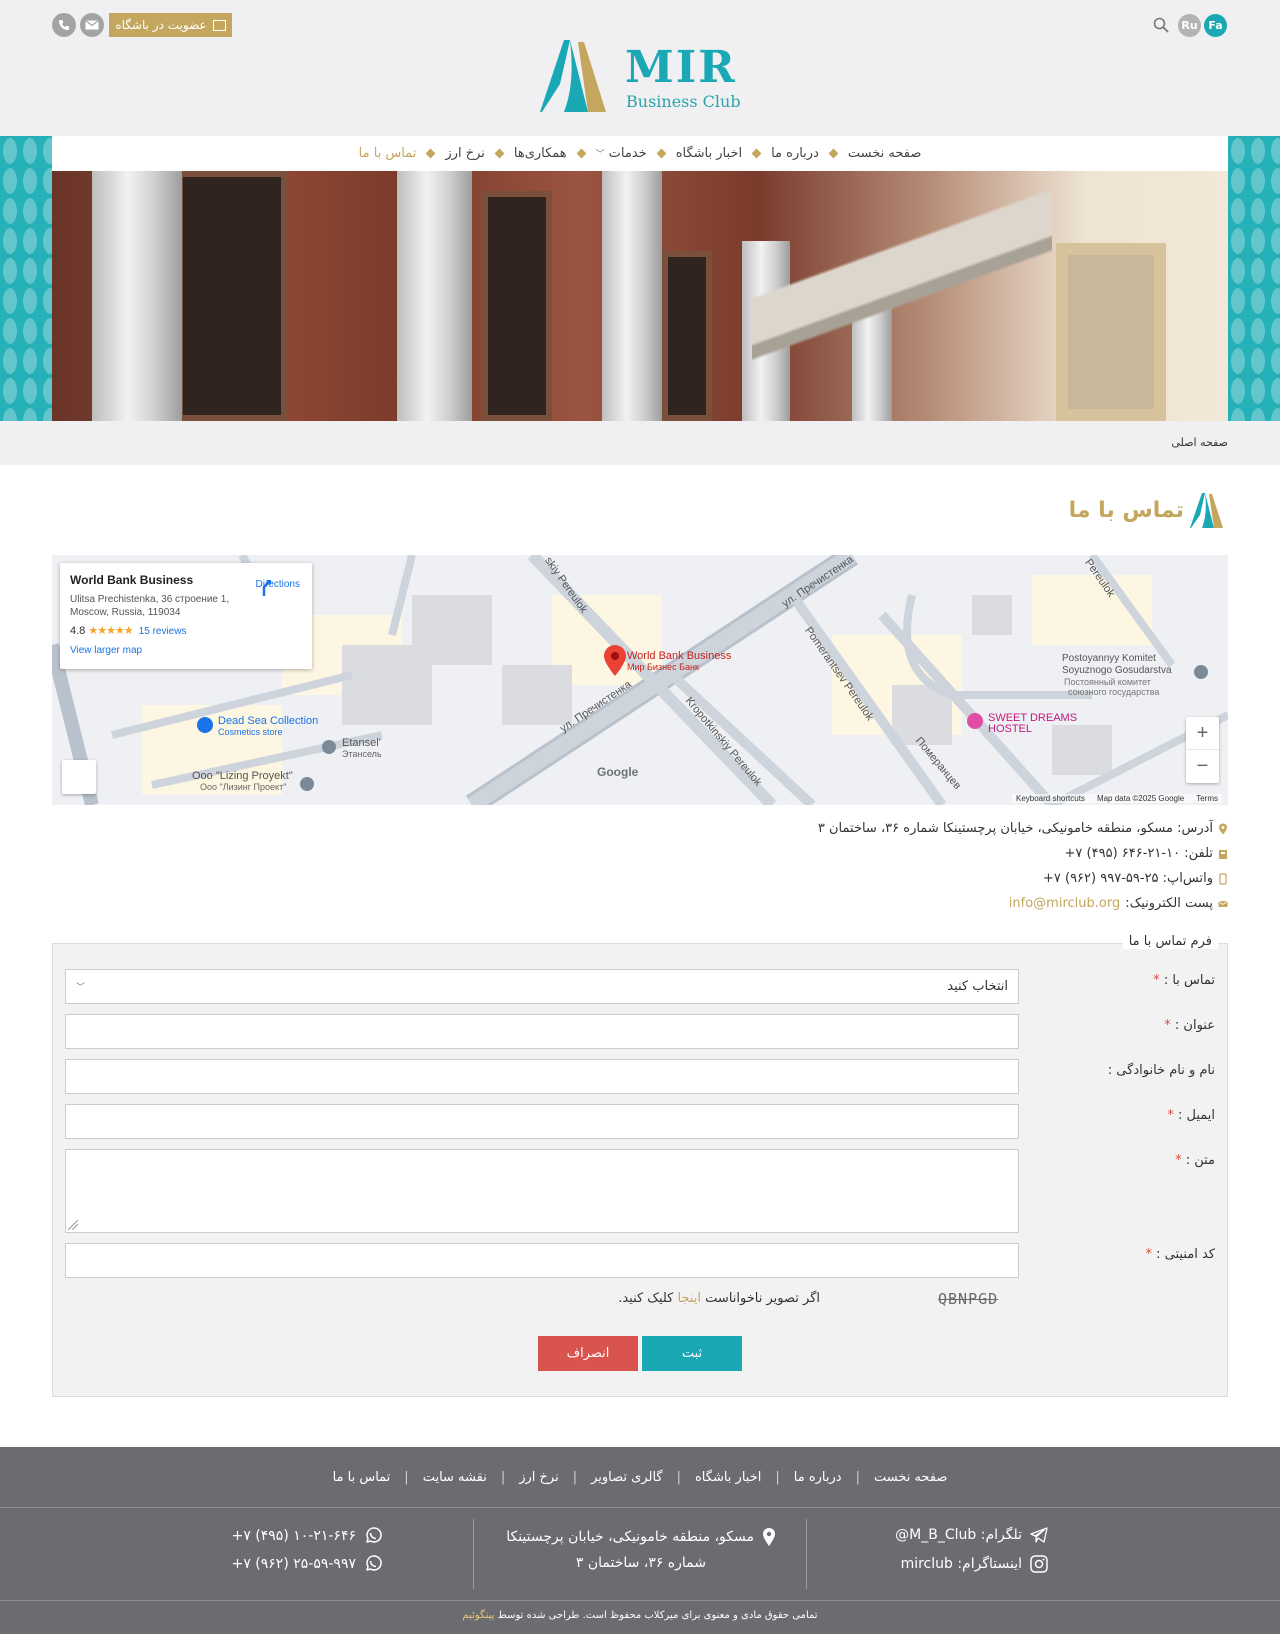 Image resolution: width=1280 pixels, height=1634 pixels. What do you see at coordinates (268, 721) in the screenshot?
I see `map-label-dead-sea: Dead Sea Collection` at bounding box center [268, 721].